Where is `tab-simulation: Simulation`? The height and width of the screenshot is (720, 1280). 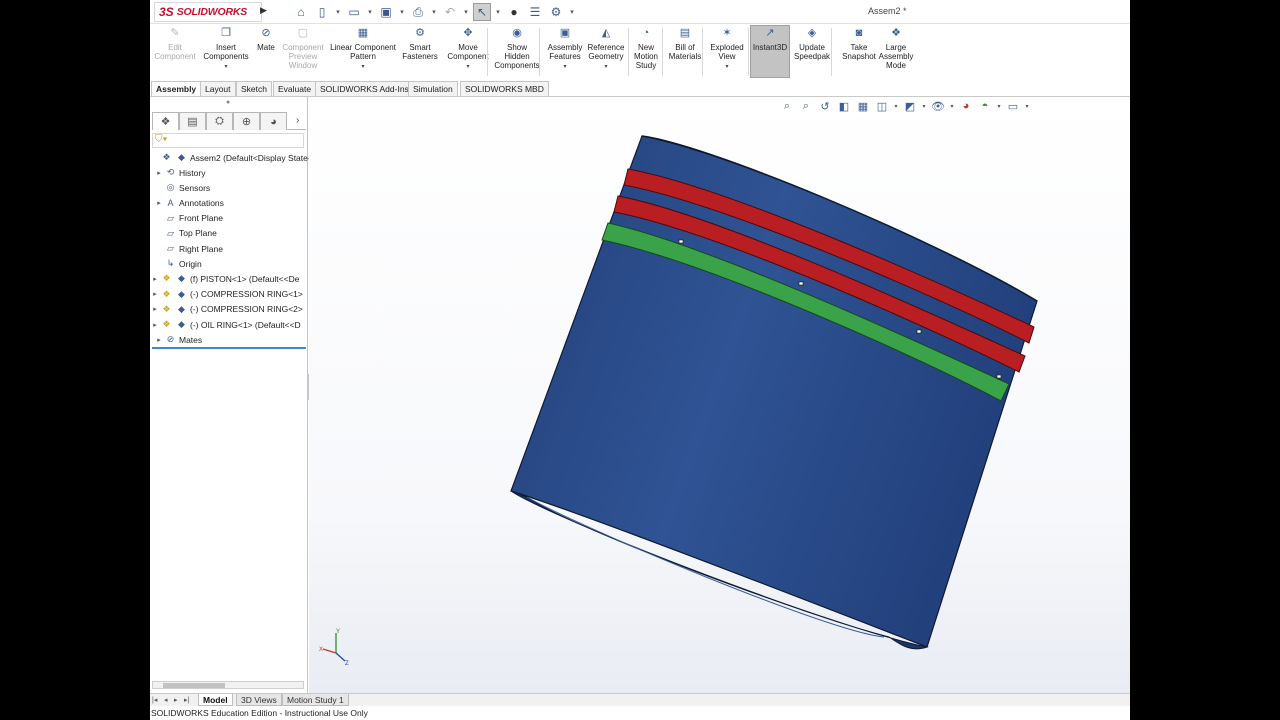 tab-simulation: Simulation is located at coordinates (433, 88).